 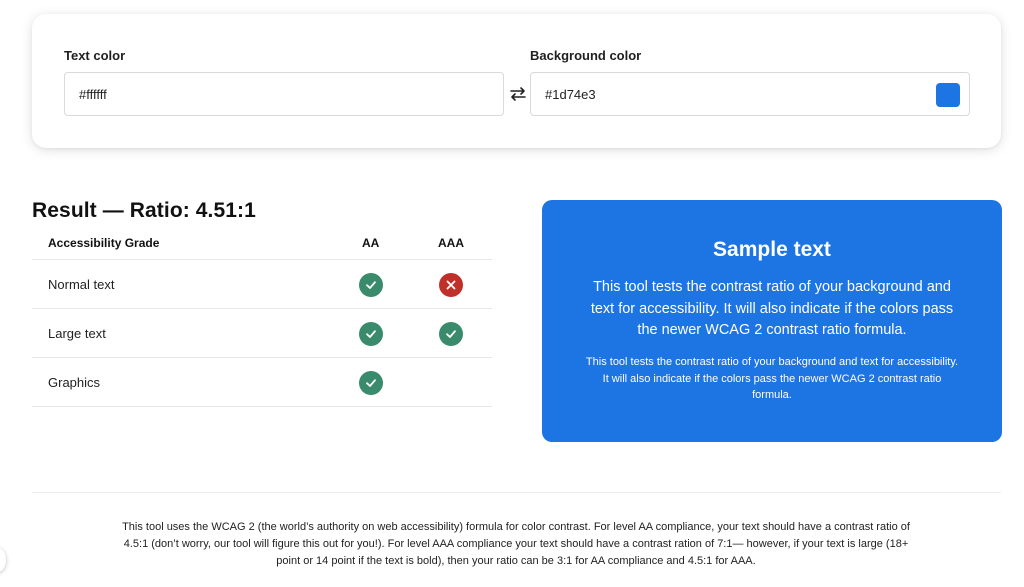 I want to click on background-color-swatch, so click(x=948, y=95).